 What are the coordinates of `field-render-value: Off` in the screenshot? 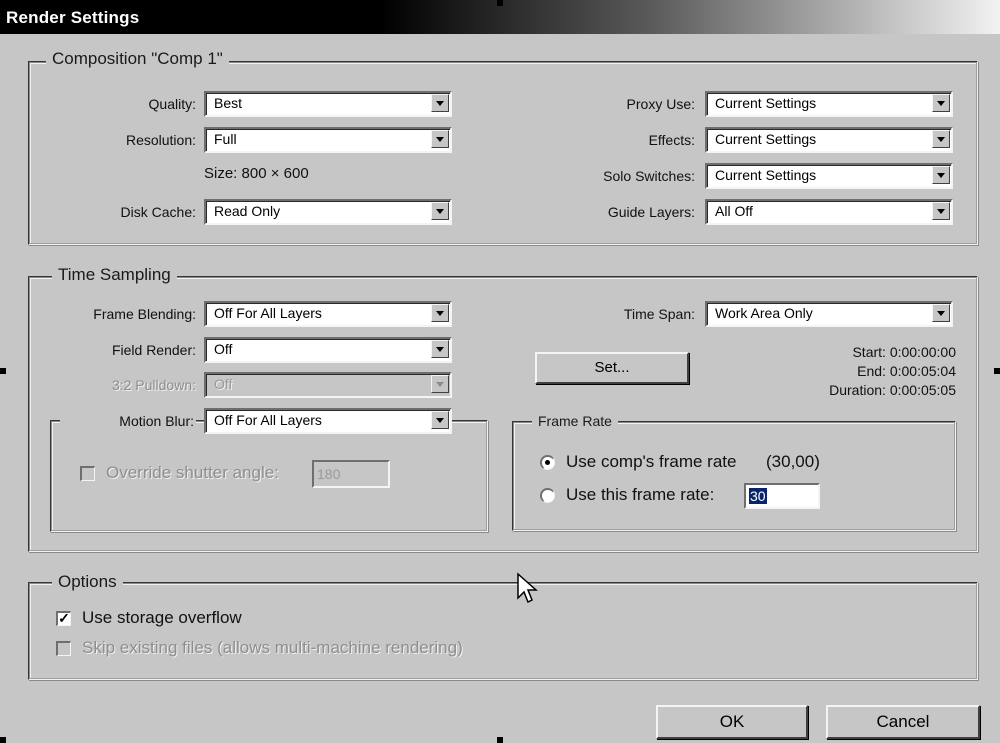 It's located at (223, 349).